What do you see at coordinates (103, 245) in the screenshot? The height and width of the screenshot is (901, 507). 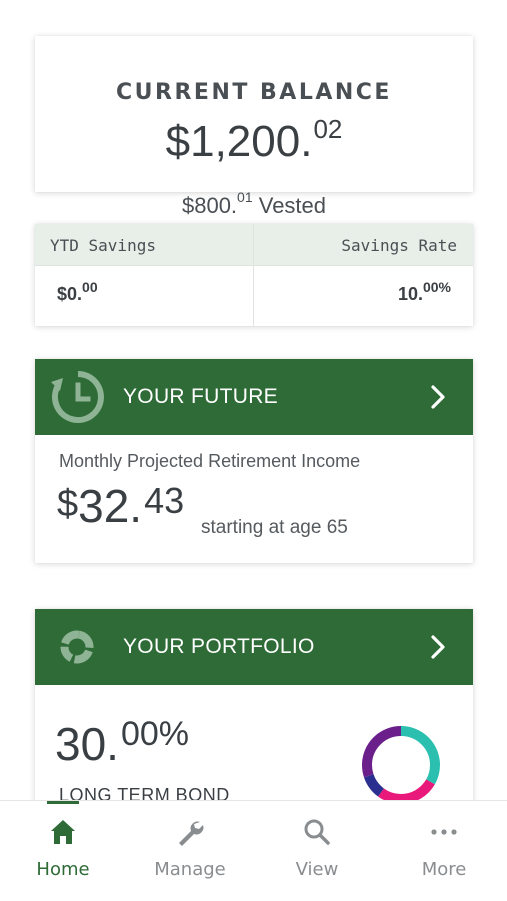 I see `ytd-savings-label: YTD Savings` at bounding box center [103, 245].